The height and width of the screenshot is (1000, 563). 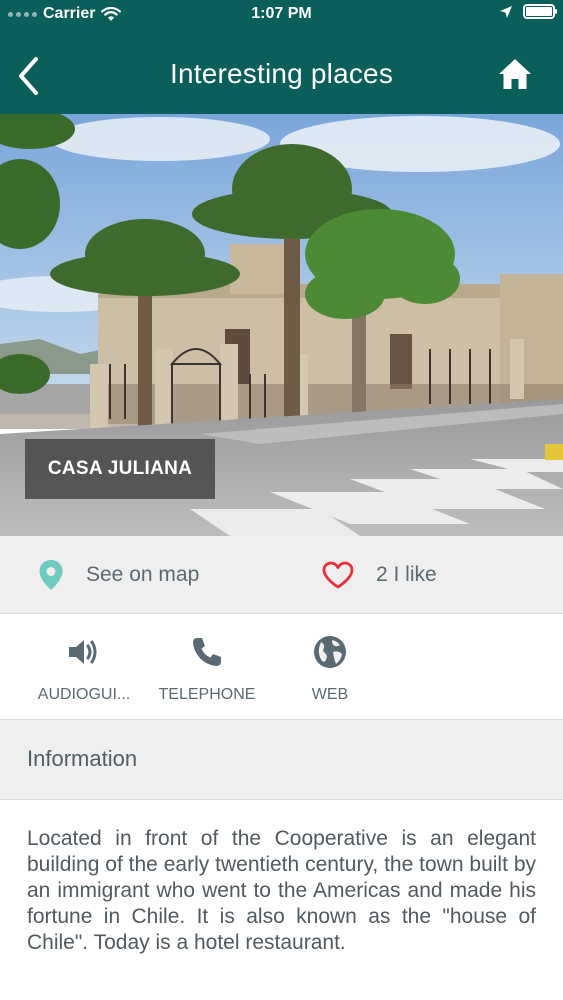 I want to click on place-name-label: CASA JULIANA, so click(x=120, y=469).